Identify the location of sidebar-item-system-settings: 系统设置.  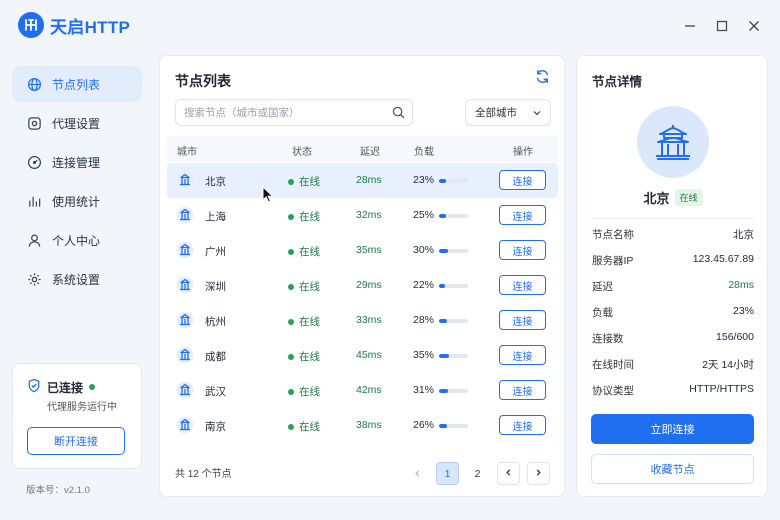
(77, 279).